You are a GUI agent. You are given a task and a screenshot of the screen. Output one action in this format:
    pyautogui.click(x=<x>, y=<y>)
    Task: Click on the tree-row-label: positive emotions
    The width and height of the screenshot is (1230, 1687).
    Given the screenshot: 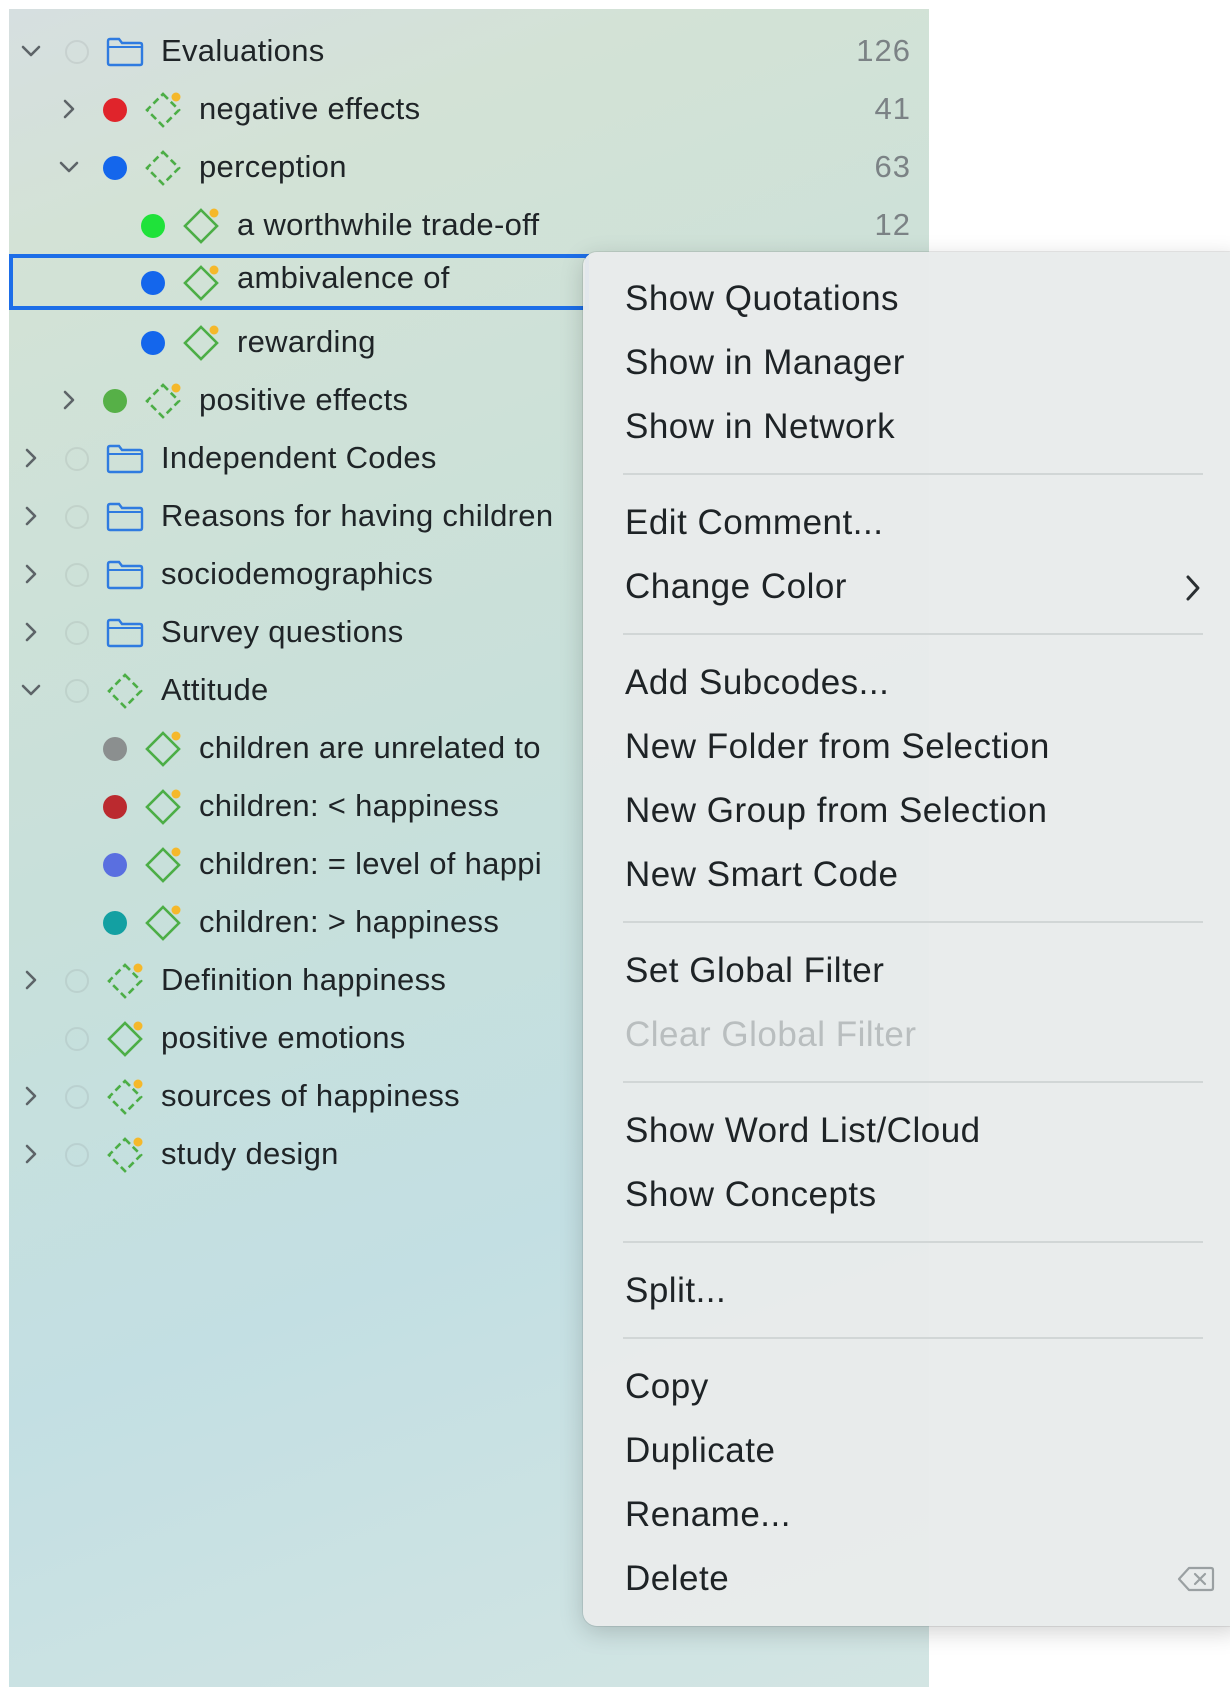 What is the action you would take?
    pyautogui.click(x=283, y=1037)
    